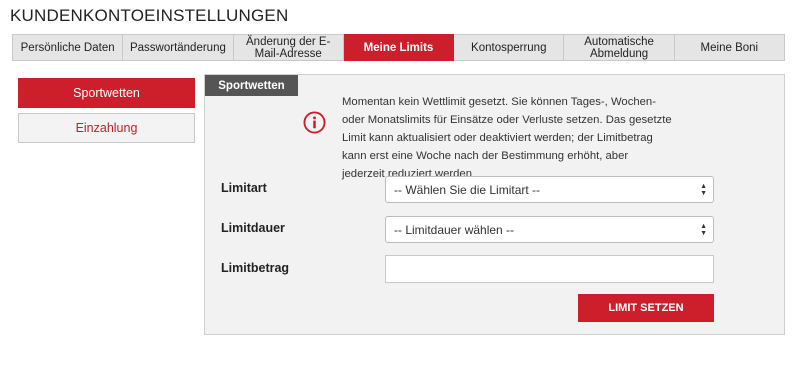  What do you see at coordinates (509, 47) in the screenshot?
I see `tab-kontosperrung: Kontosperrung` at bounding box center [509, 47].